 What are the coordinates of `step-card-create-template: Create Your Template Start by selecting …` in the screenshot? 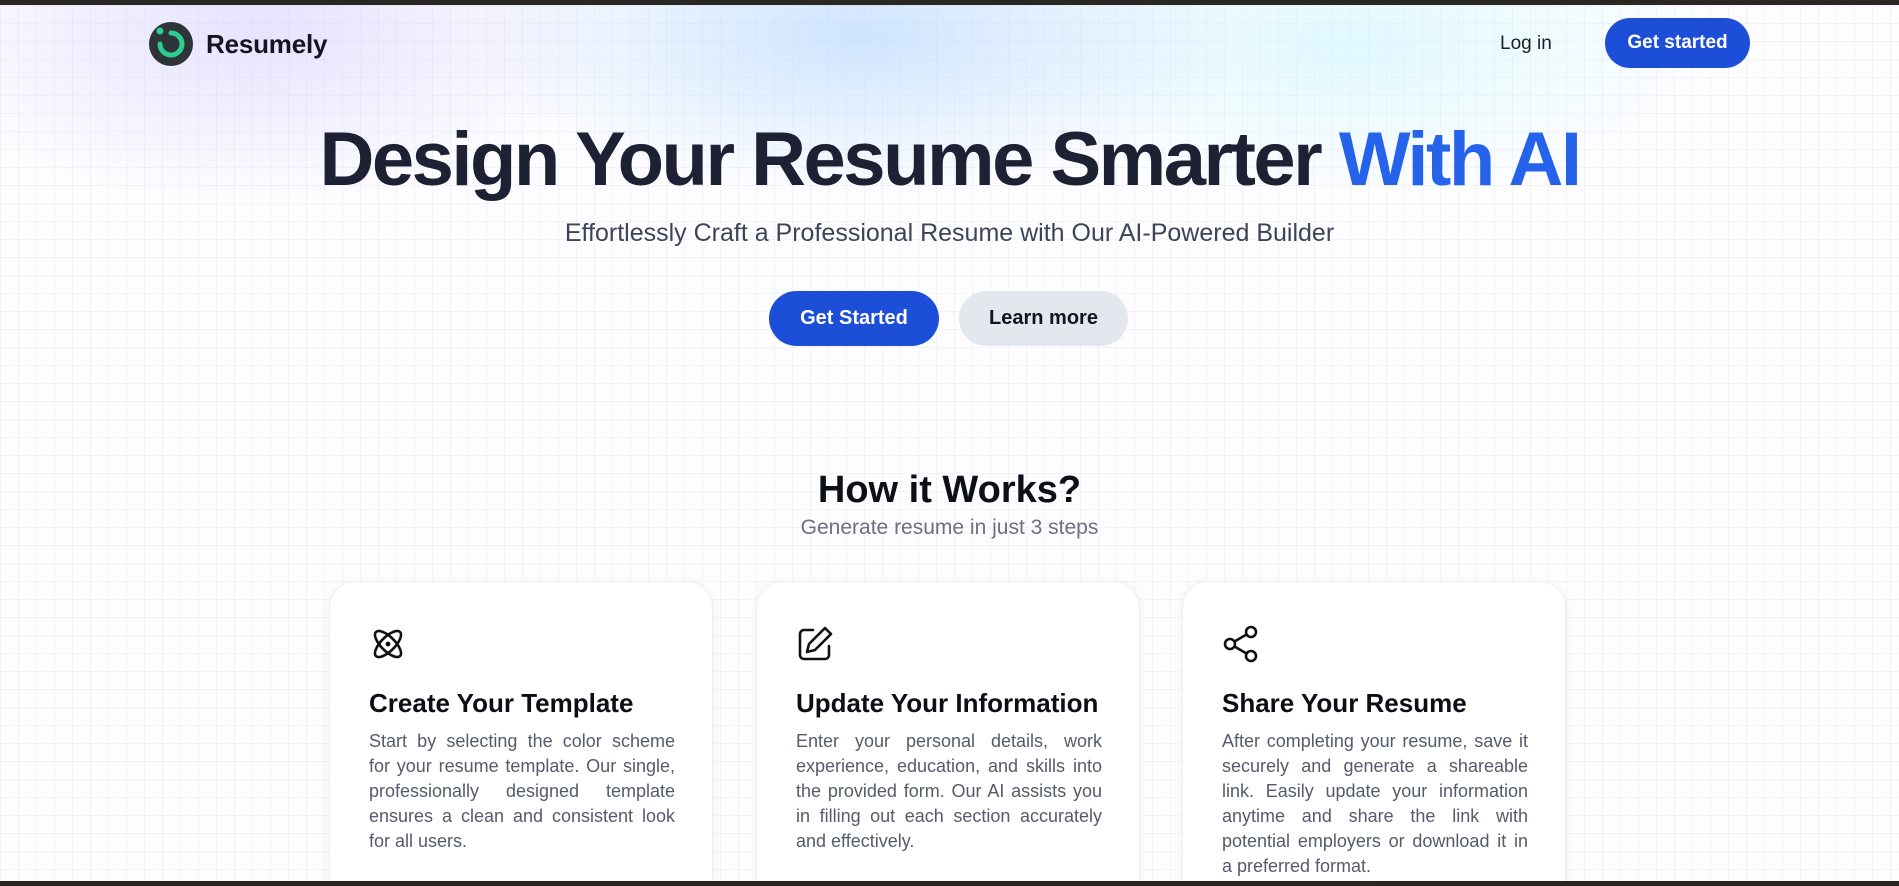 It's located at (521, 731).